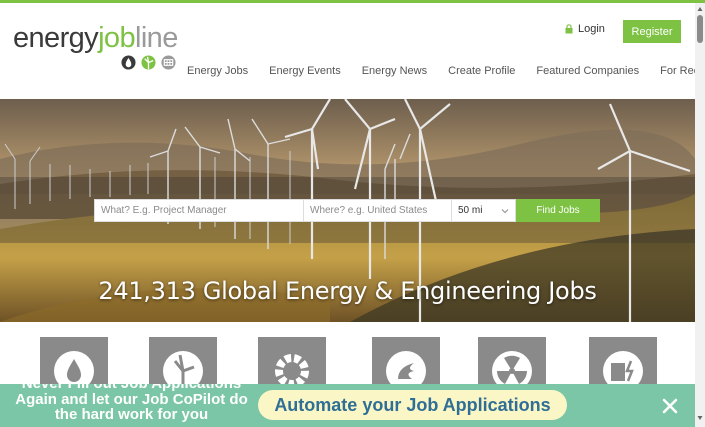  What do you see at coordinates (700, 418) in the screenshot?
I see `scroll-down-arrow-icon` at bounding box center [700, 418].